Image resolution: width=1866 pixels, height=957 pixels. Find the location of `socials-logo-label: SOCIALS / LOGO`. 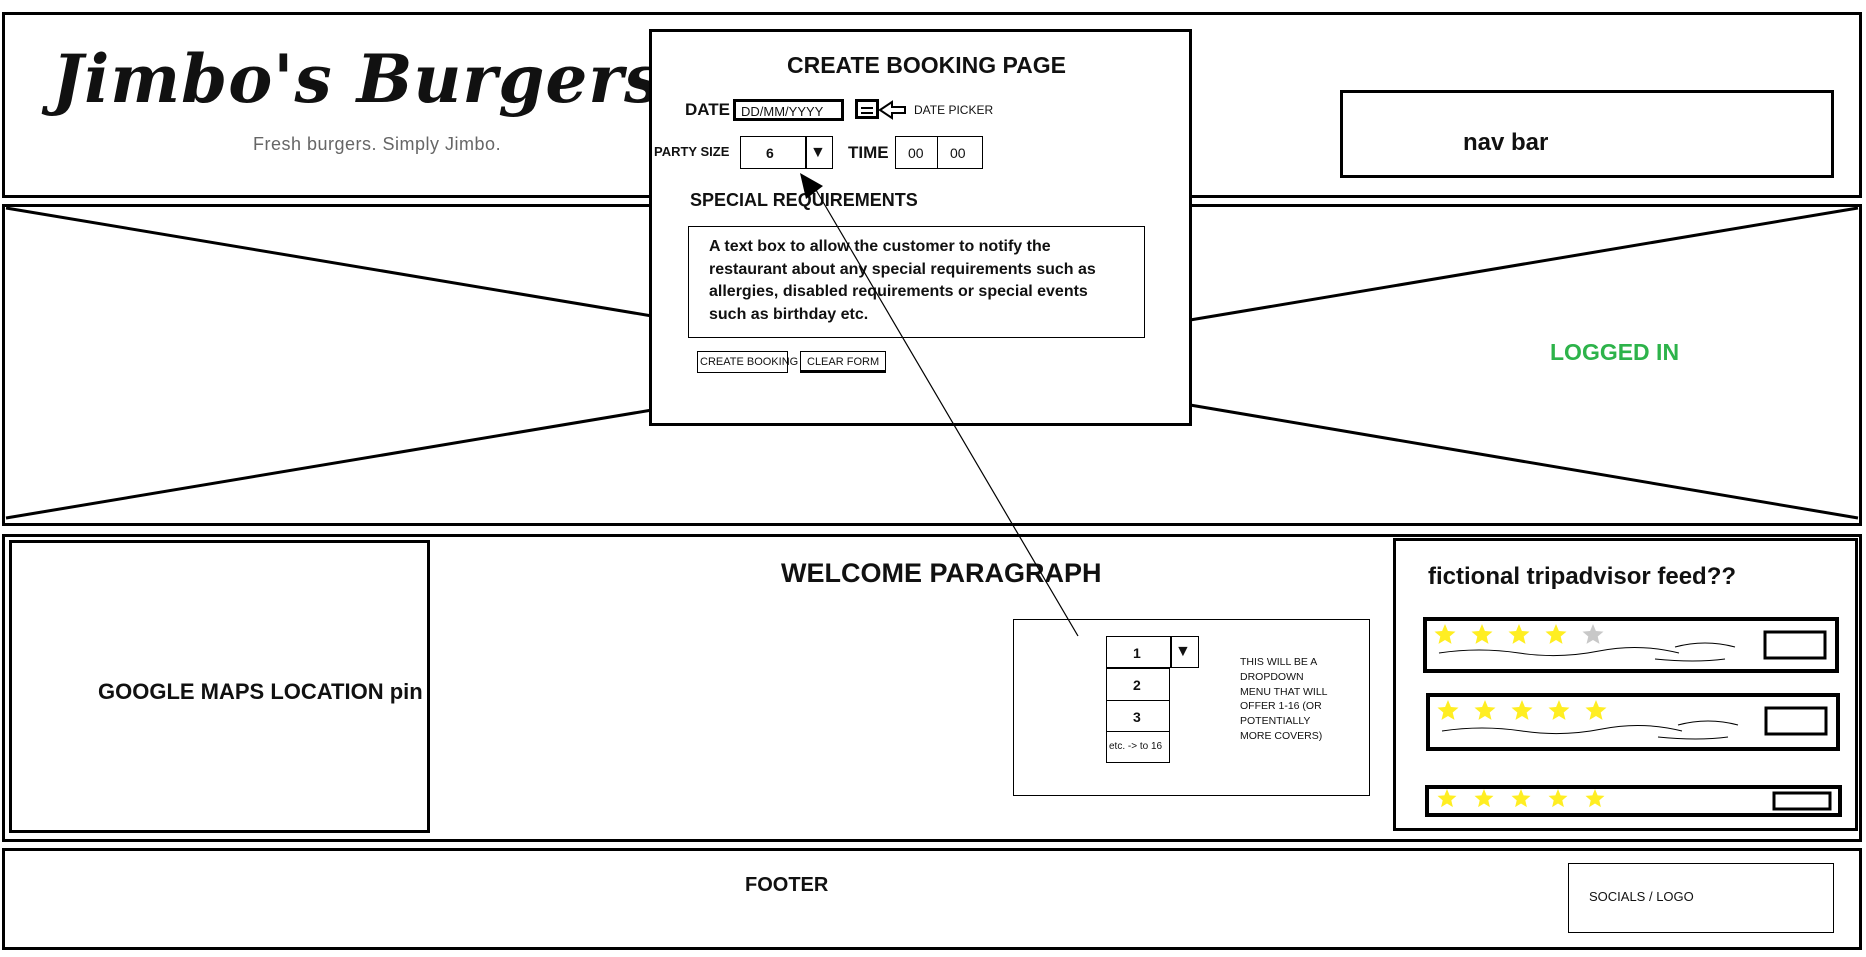

socials-logo-label: SOCIALS / LOGO is located at coordinates (1641, 896).